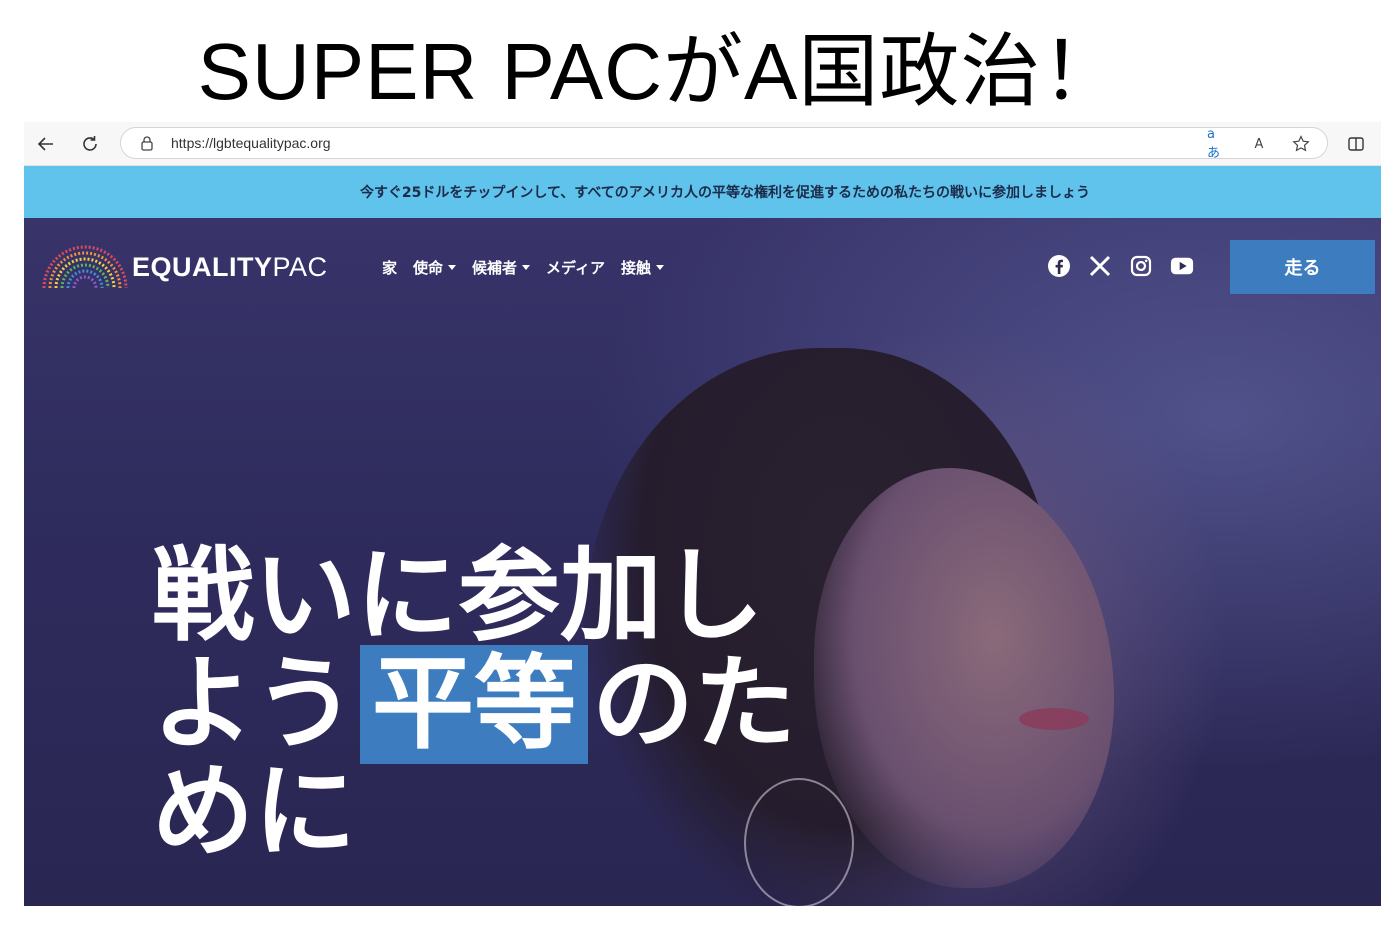 The width and height of the screenshot is (1397, 934). Describe the element at coordinates (458, 596) in the screenshot. I see `headline-line-1: 戦いに参加し` at that location.